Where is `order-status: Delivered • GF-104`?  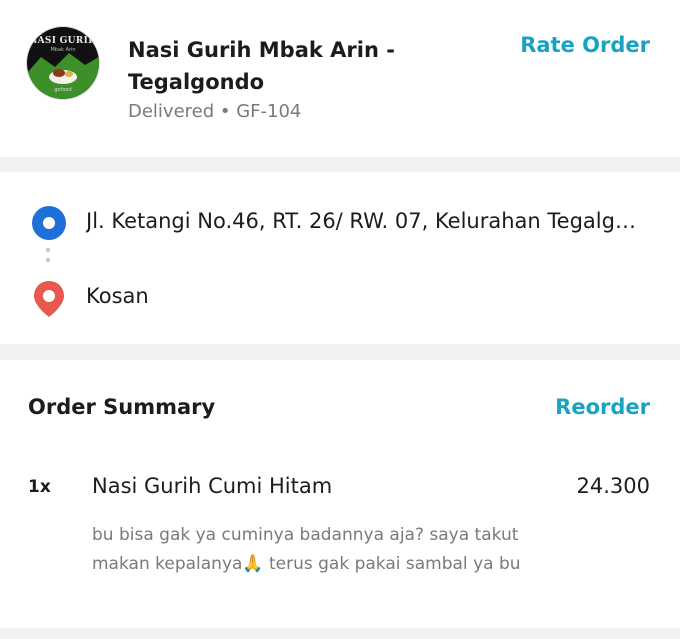
order-status: Delivered • GF-104 is located at coordinates (215, 111).